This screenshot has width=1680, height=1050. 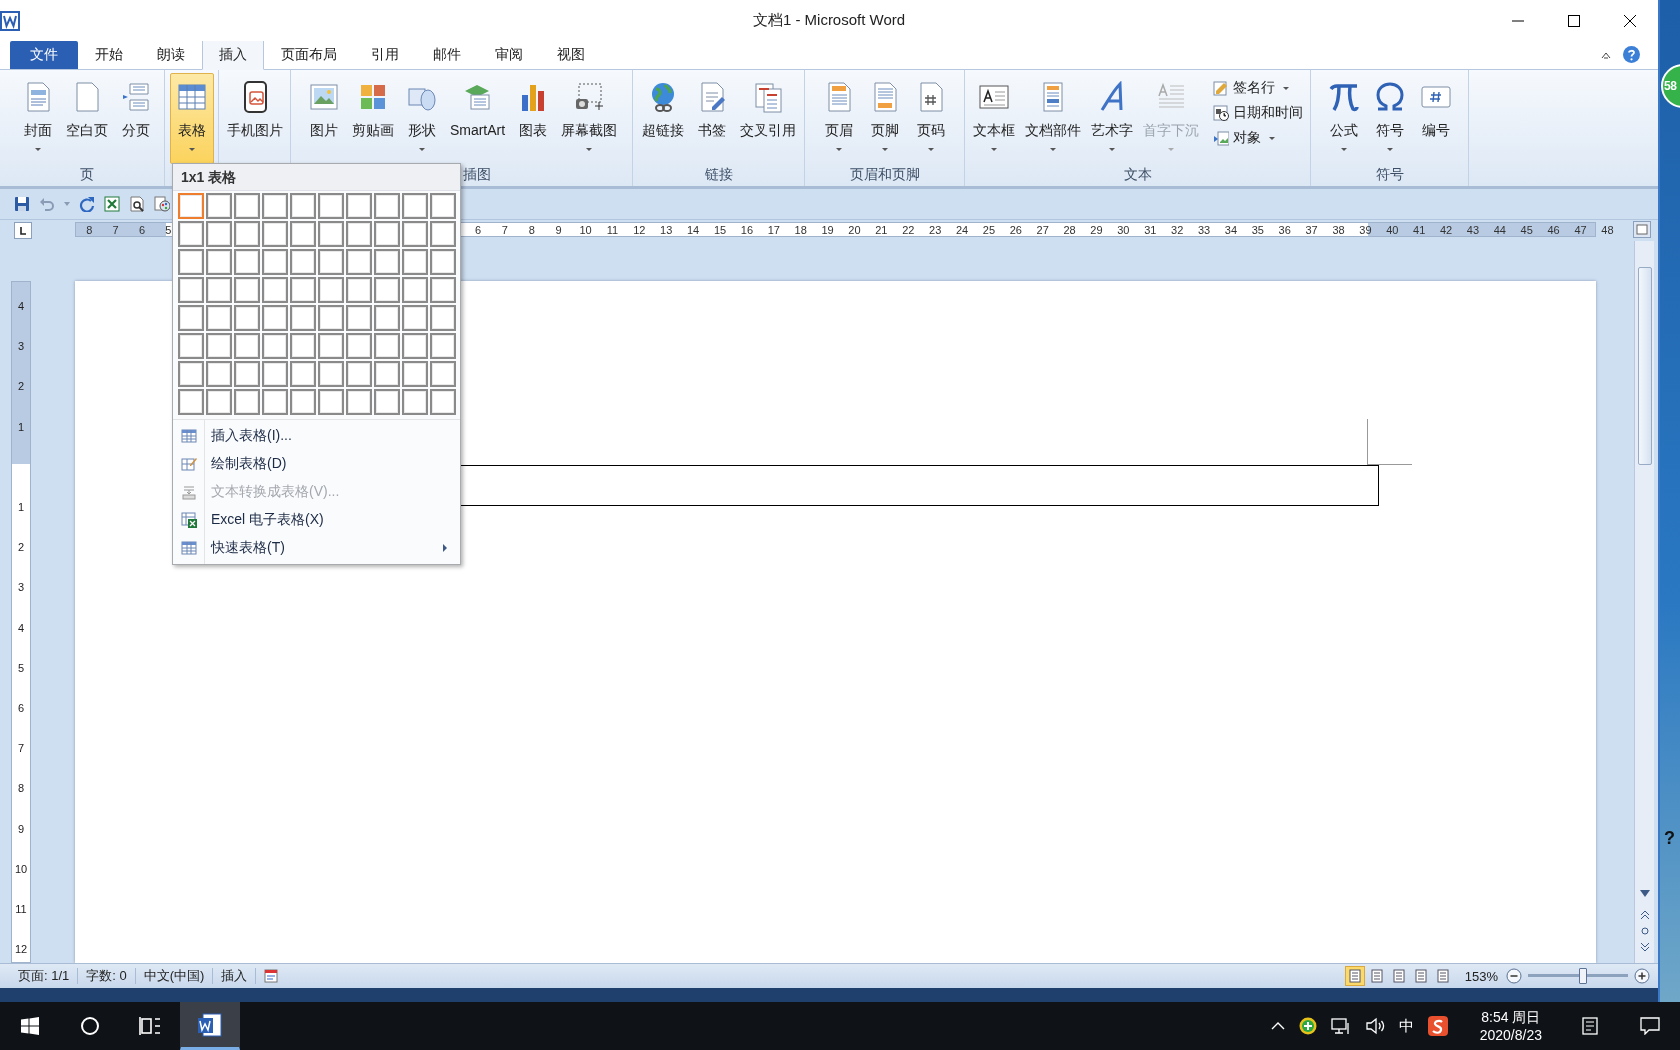 What do you see at coordinates (1389, 118) in the screenshot?
I see `symbol-button: 符号` at bounding box center [1389, 118].